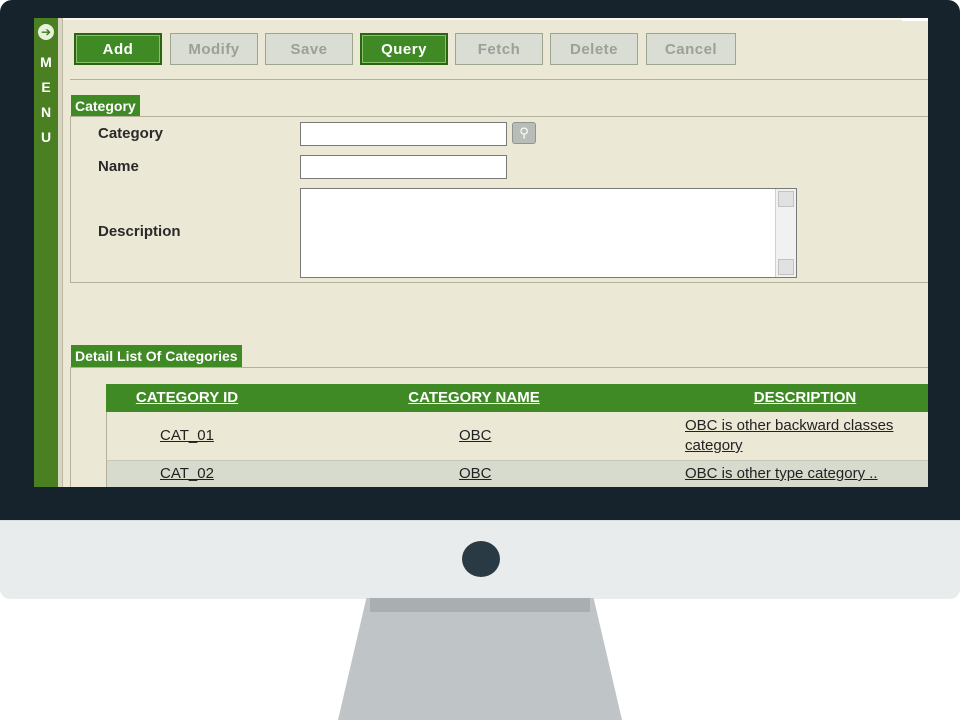  What do you see at coordinates (594, 49) in the screenshot?
I see `delete-button: Delete` at bounding box center [594, 49].